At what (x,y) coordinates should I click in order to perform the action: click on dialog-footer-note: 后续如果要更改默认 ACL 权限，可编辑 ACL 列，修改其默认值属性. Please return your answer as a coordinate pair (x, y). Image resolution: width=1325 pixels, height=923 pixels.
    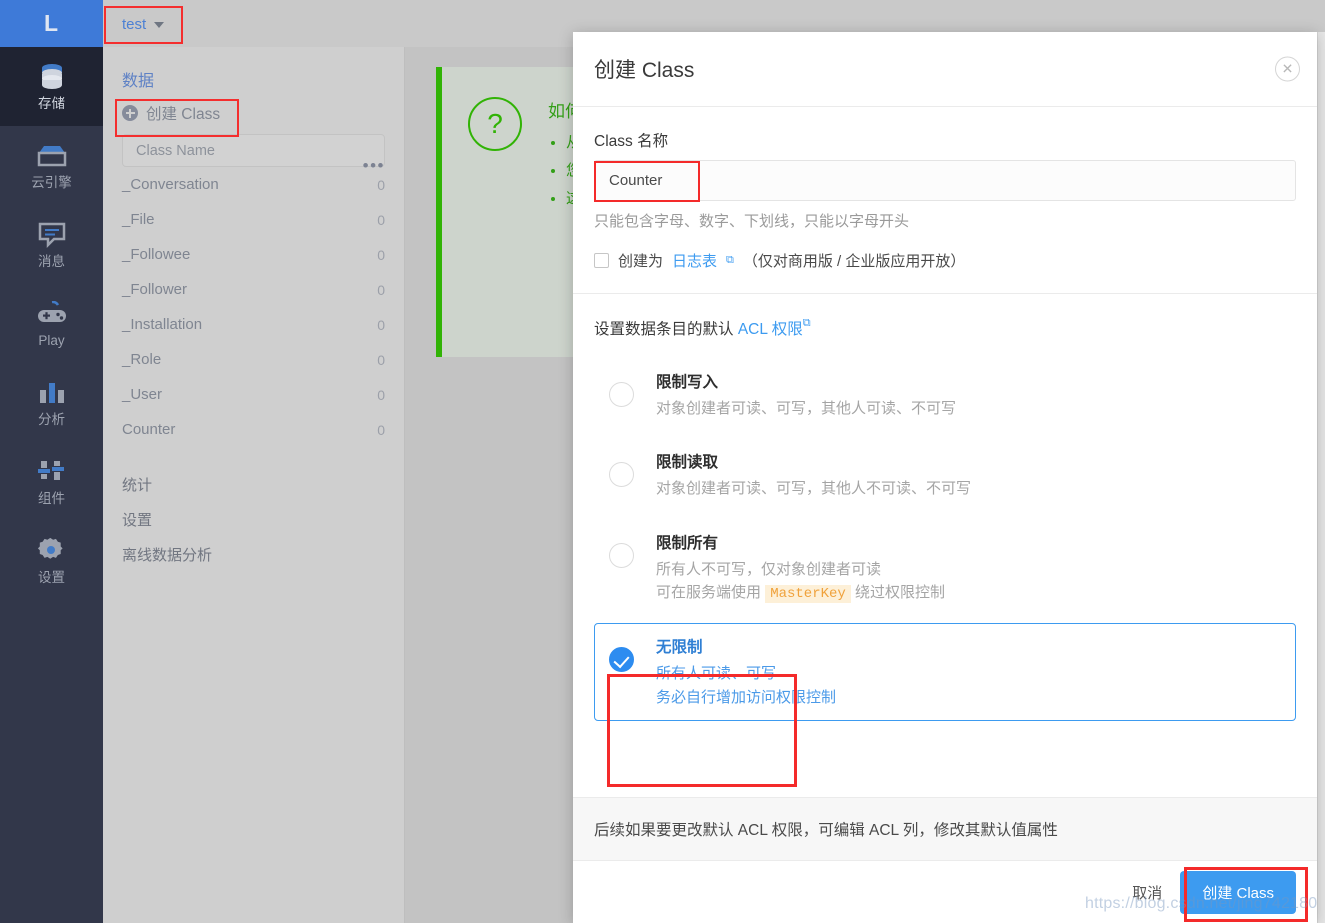
    Looking at the image, I should click on (945, 829).